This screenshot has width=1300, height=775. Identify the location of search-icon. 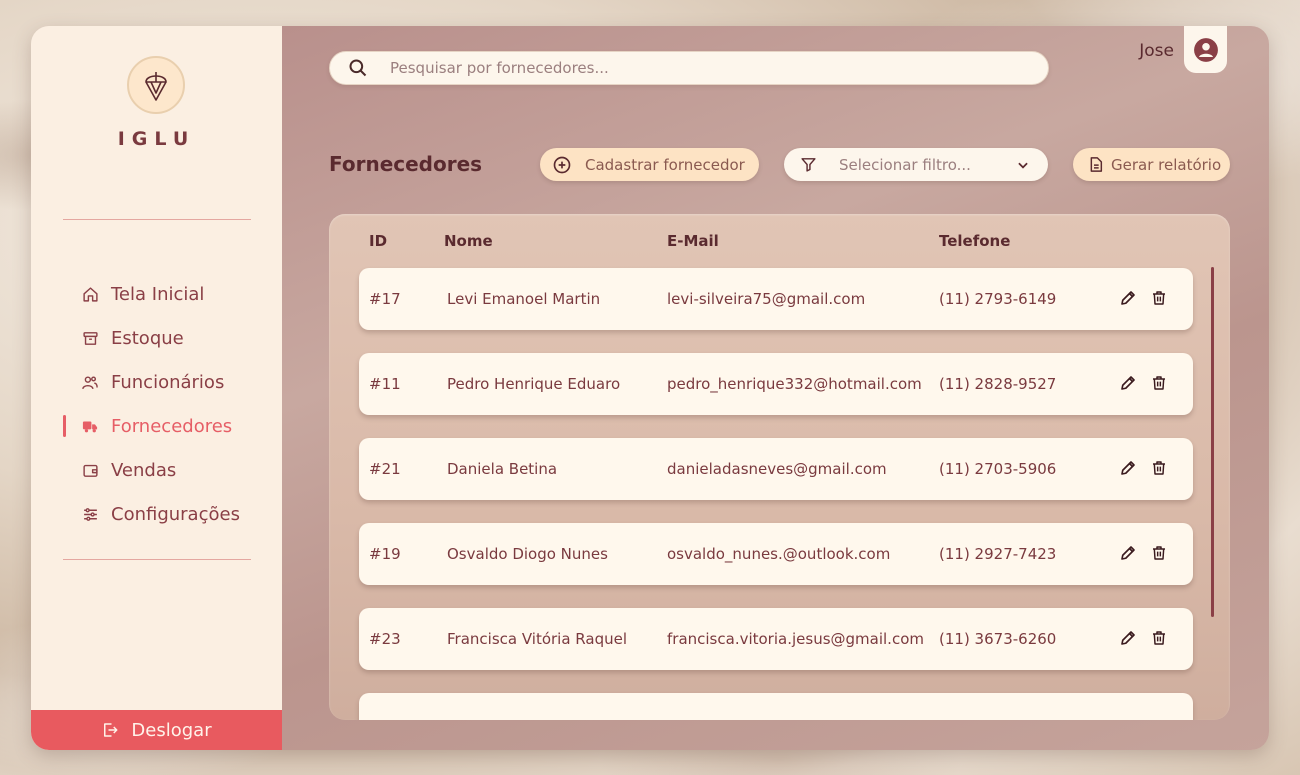
(358, 68).